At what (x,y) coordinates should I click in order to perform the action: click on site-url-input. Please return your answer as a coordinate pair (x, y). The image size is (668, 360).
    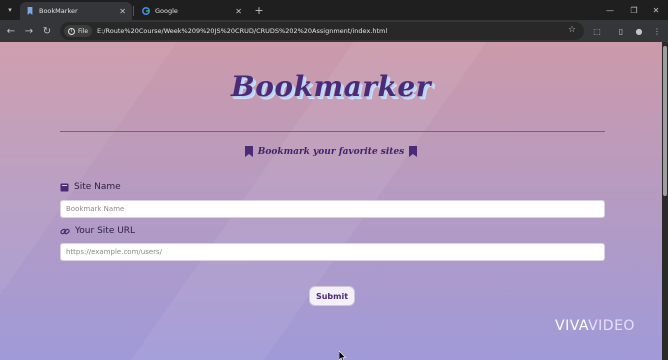
    Looking at the image, I should click on (332, 252).